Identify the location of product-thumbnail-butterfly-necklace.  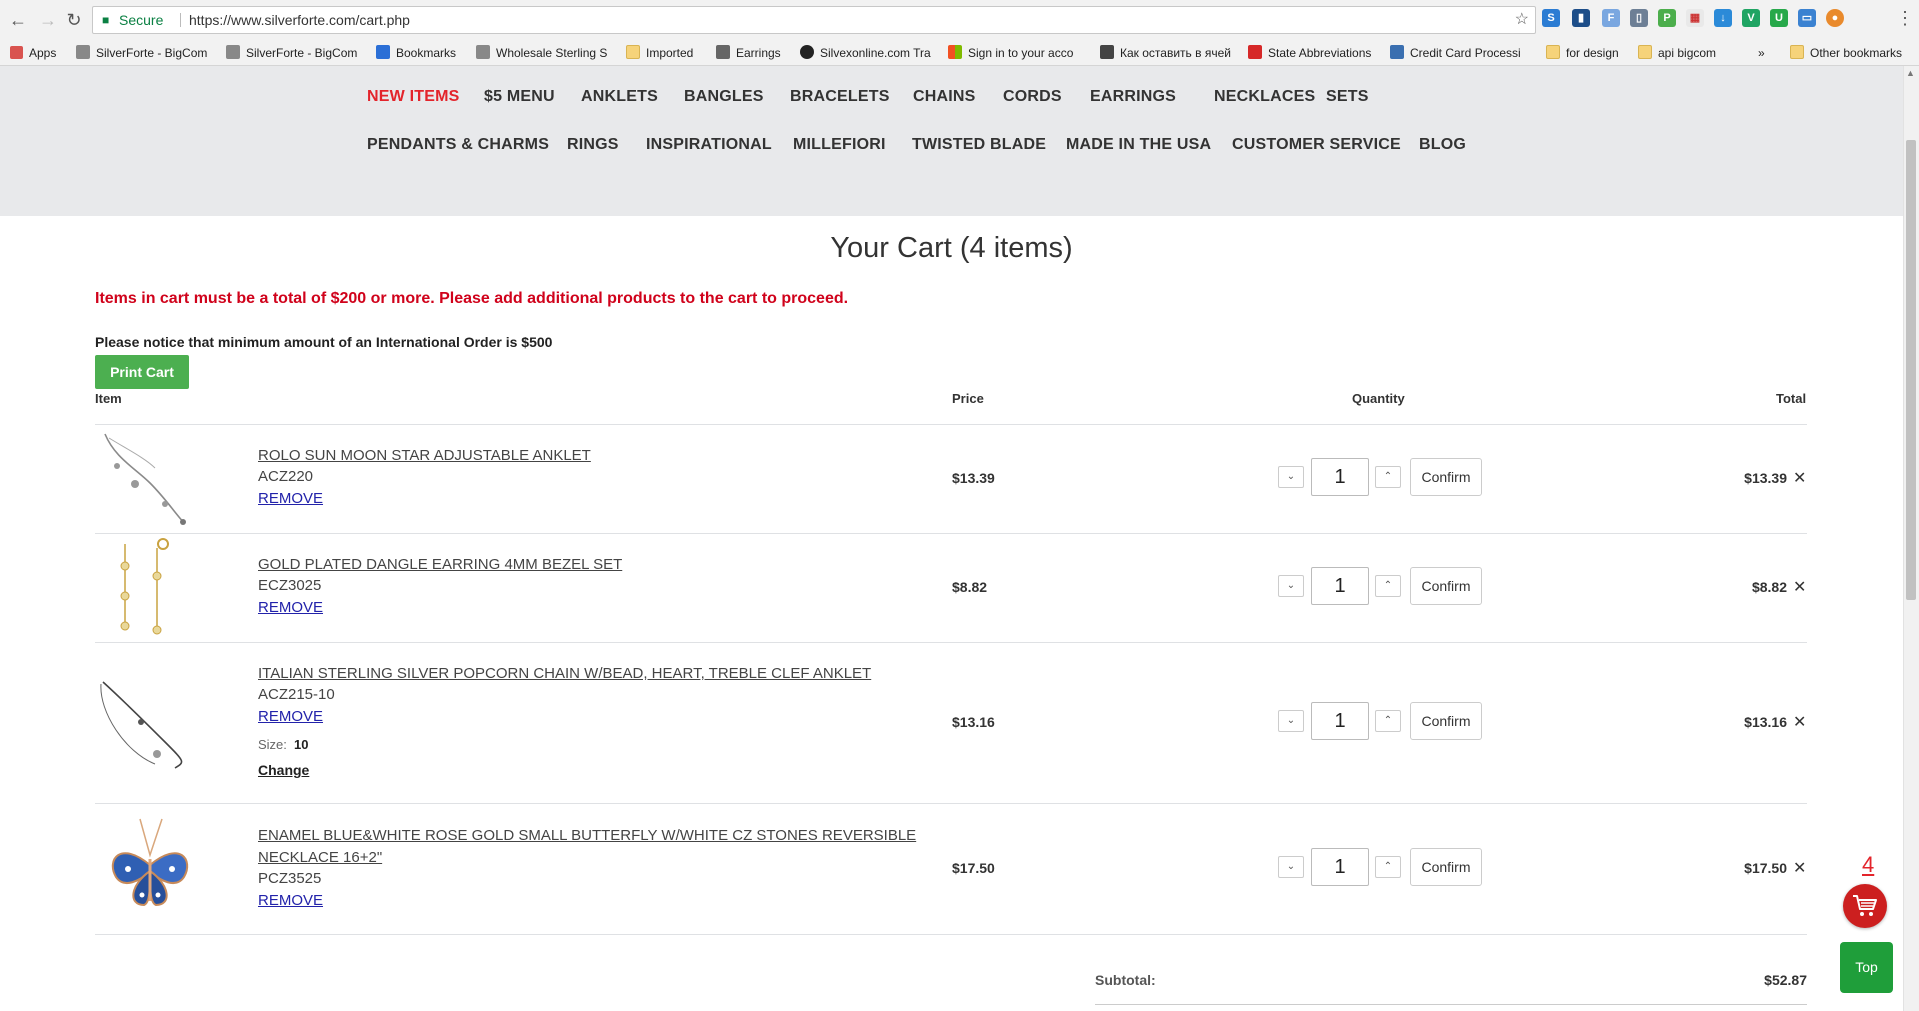
(150, 865).